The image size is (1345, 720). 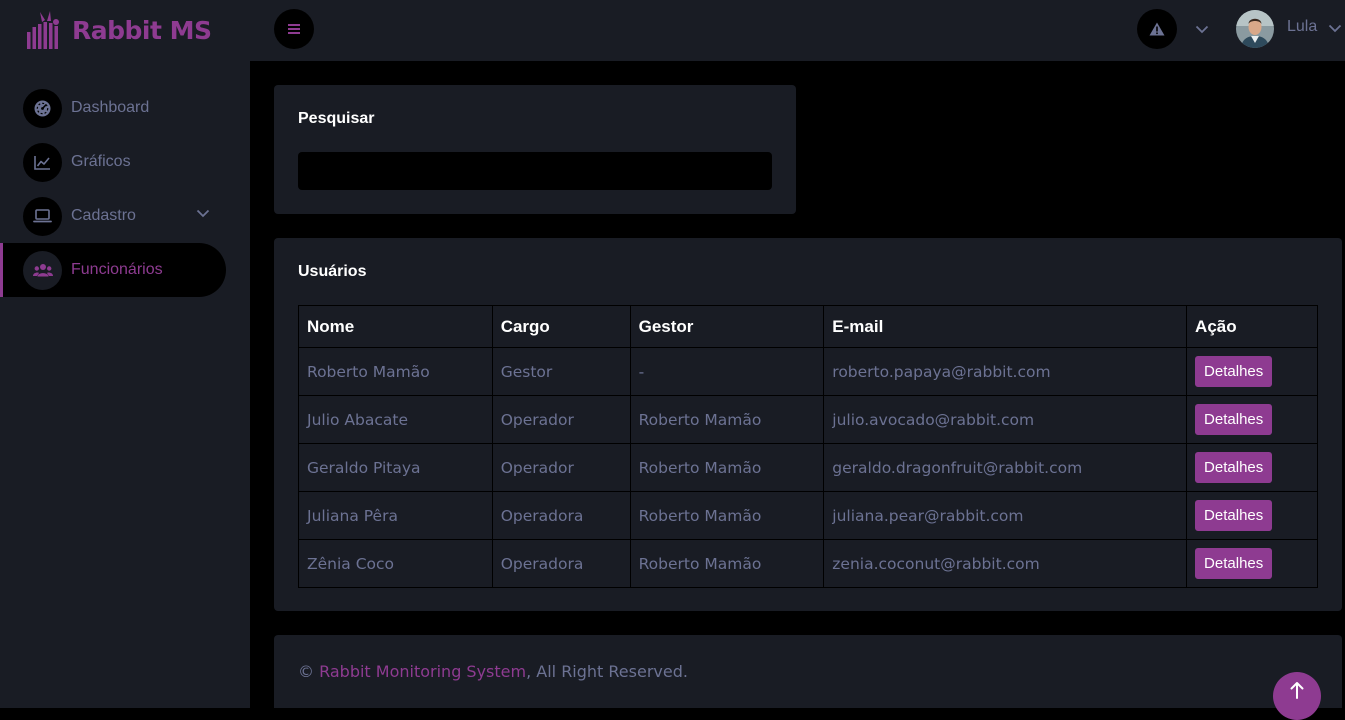 I want to click on speedometer-icon, so click(x=42, y=108).